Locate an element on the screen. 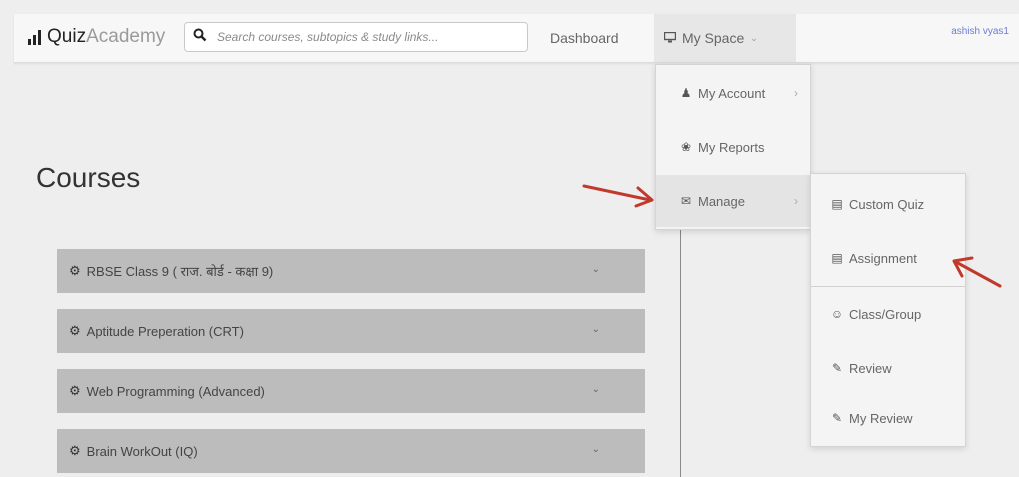 The width and height of the screenshot is (1019, 477). menu-item-my-account: ♟ My Account › is located at coordinates (733, 93).